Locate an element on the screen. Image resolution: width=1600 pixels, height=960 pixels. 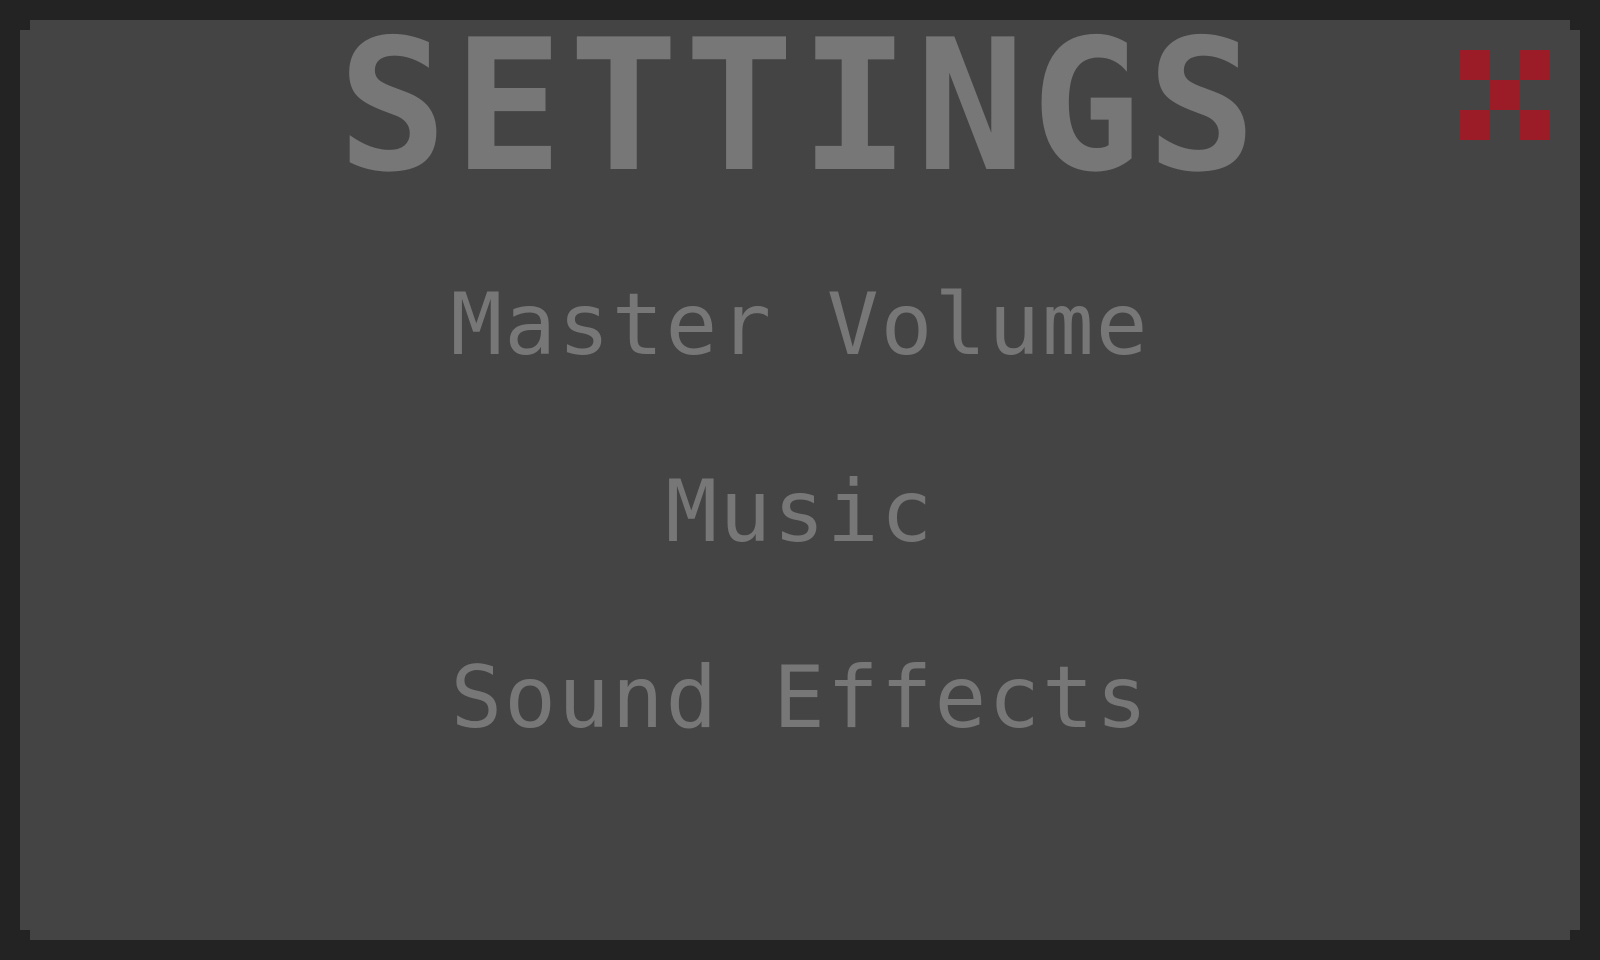
menu-item-master-volume: Master Volume is located at coordinates (800, 325).